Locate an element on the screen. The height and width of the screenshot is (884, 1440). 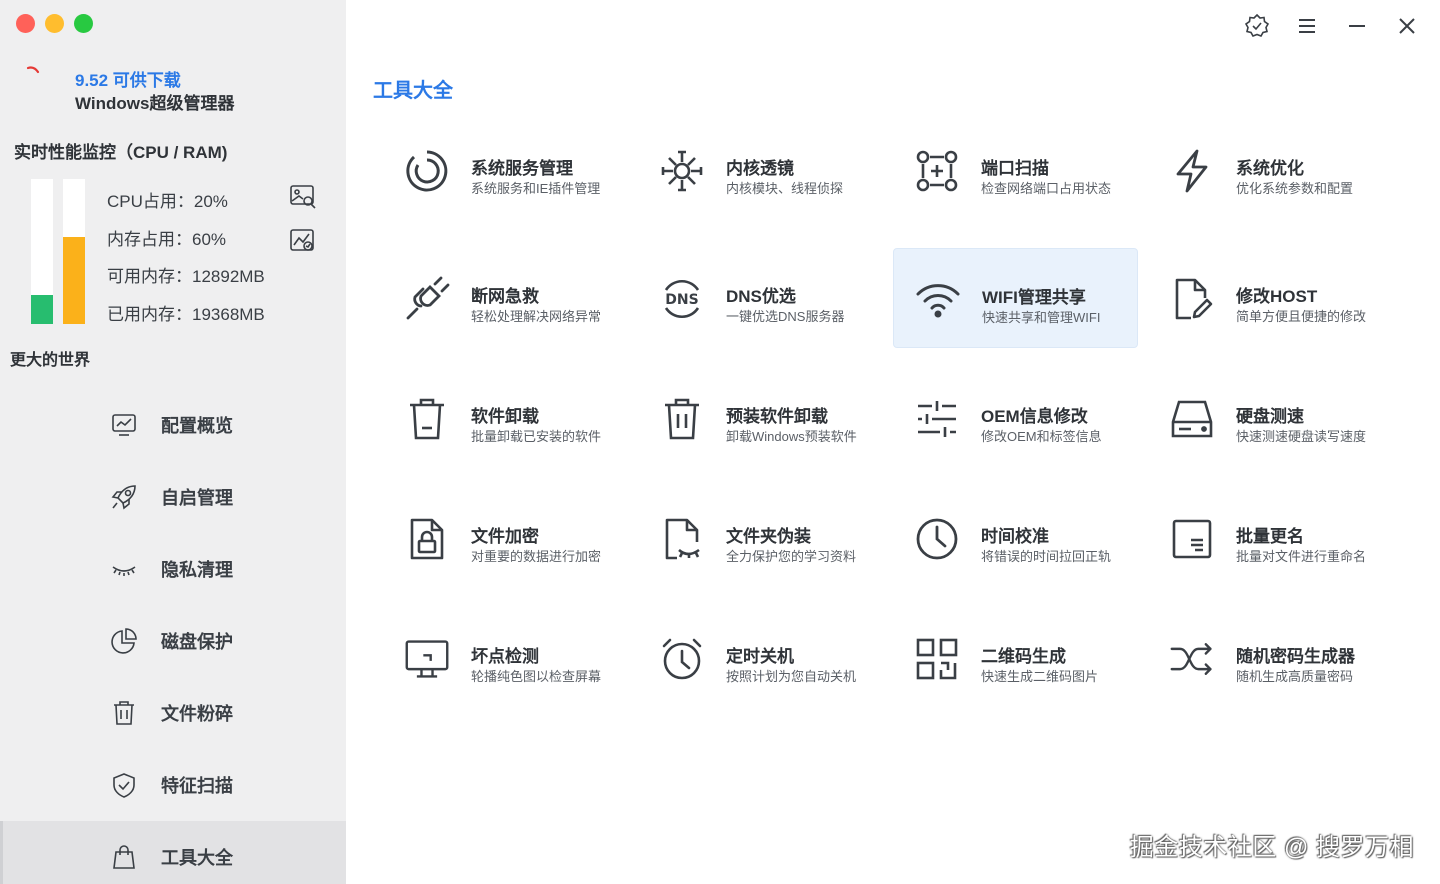
tool-port-scan: 端口扫描 检查网络端口占用状态 is located at coordinates (1026, 170).